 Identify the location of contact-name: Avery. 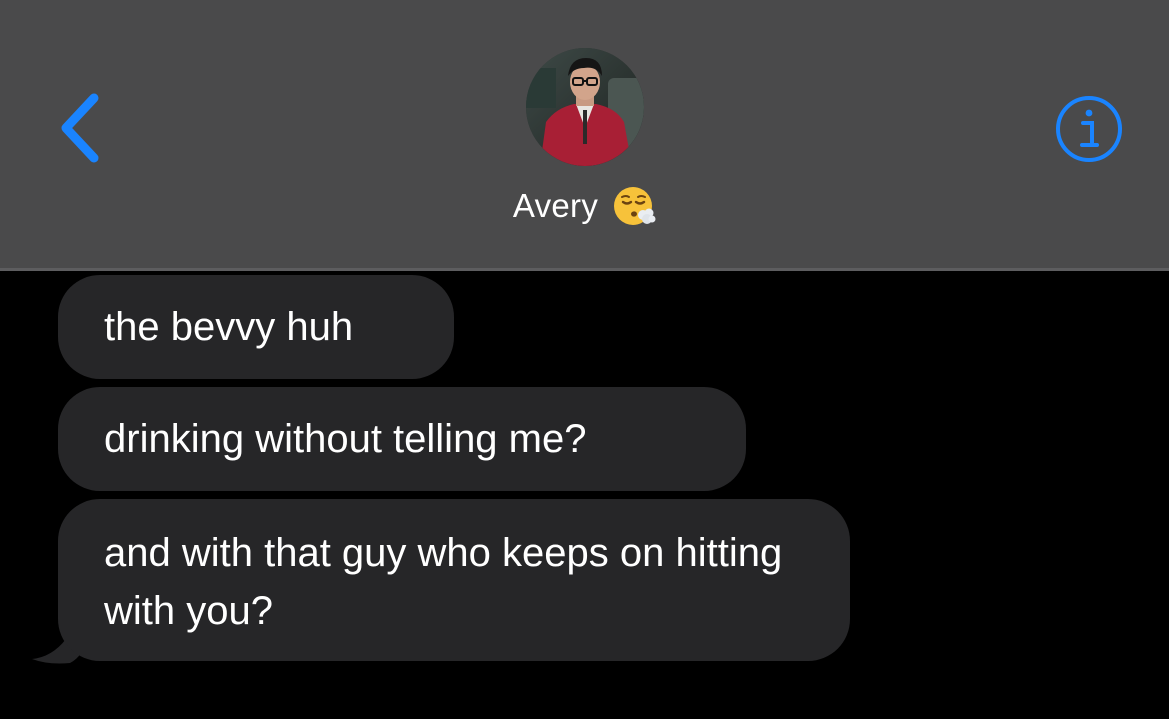
(555, 205).